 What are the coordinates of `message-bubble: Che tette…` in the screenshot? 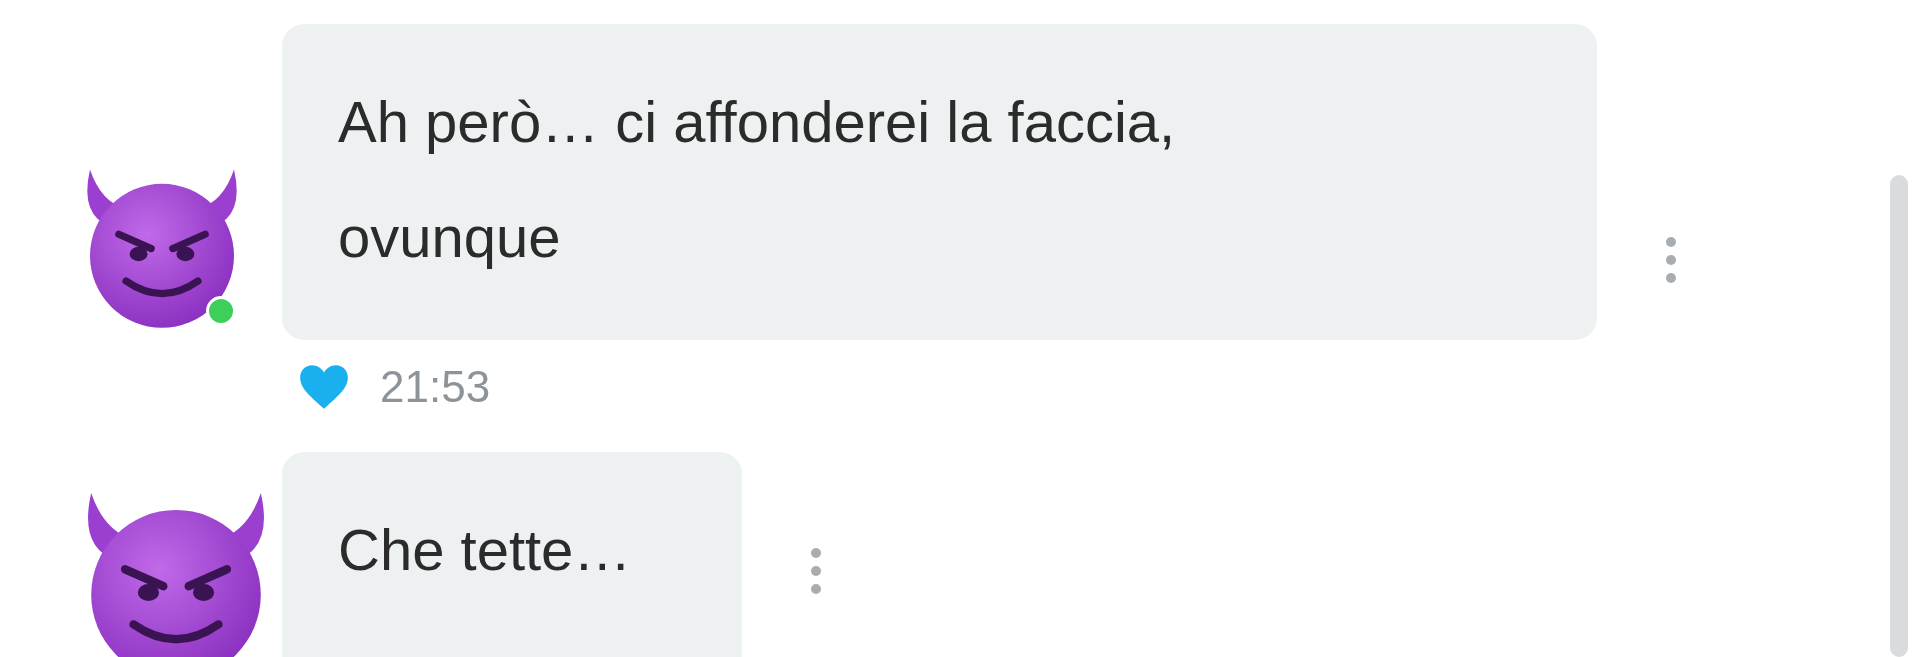 It's located at (512, 554).